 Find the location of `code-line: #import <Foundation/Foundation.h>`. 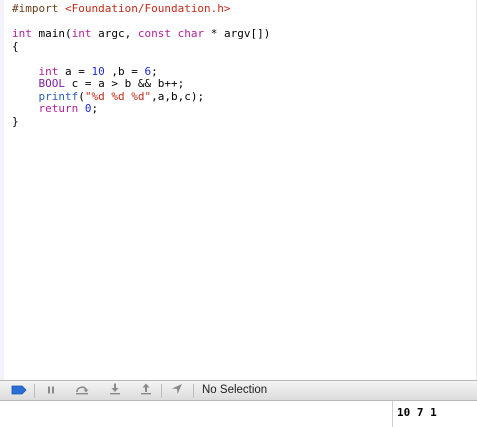

code-line: #import <Foundation/Foundation.h> is located at coordinates (141, 9).